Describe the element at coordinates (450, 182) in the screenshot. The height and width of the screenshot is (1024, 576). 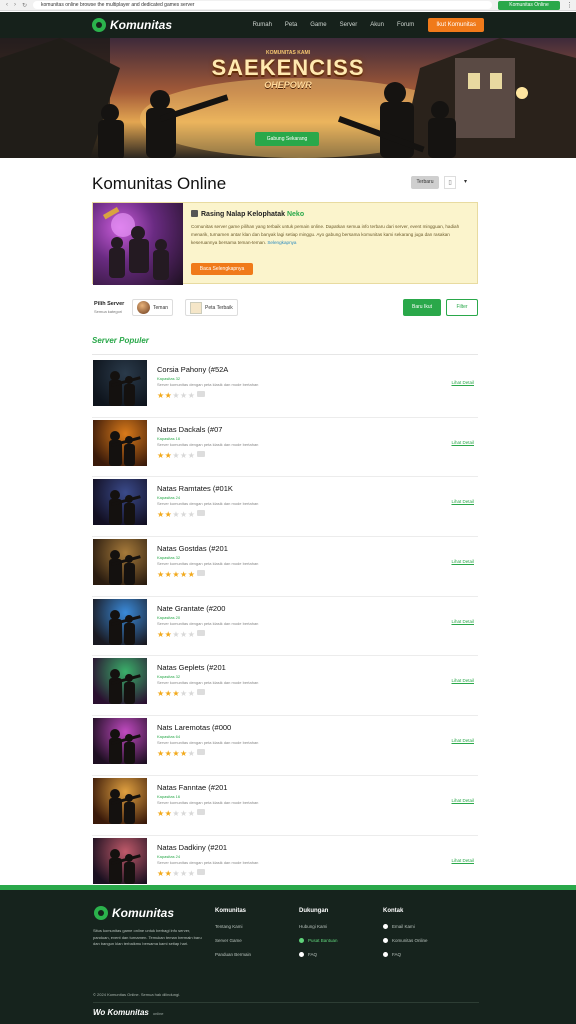
I see `grid-icon: ▯` at that location.